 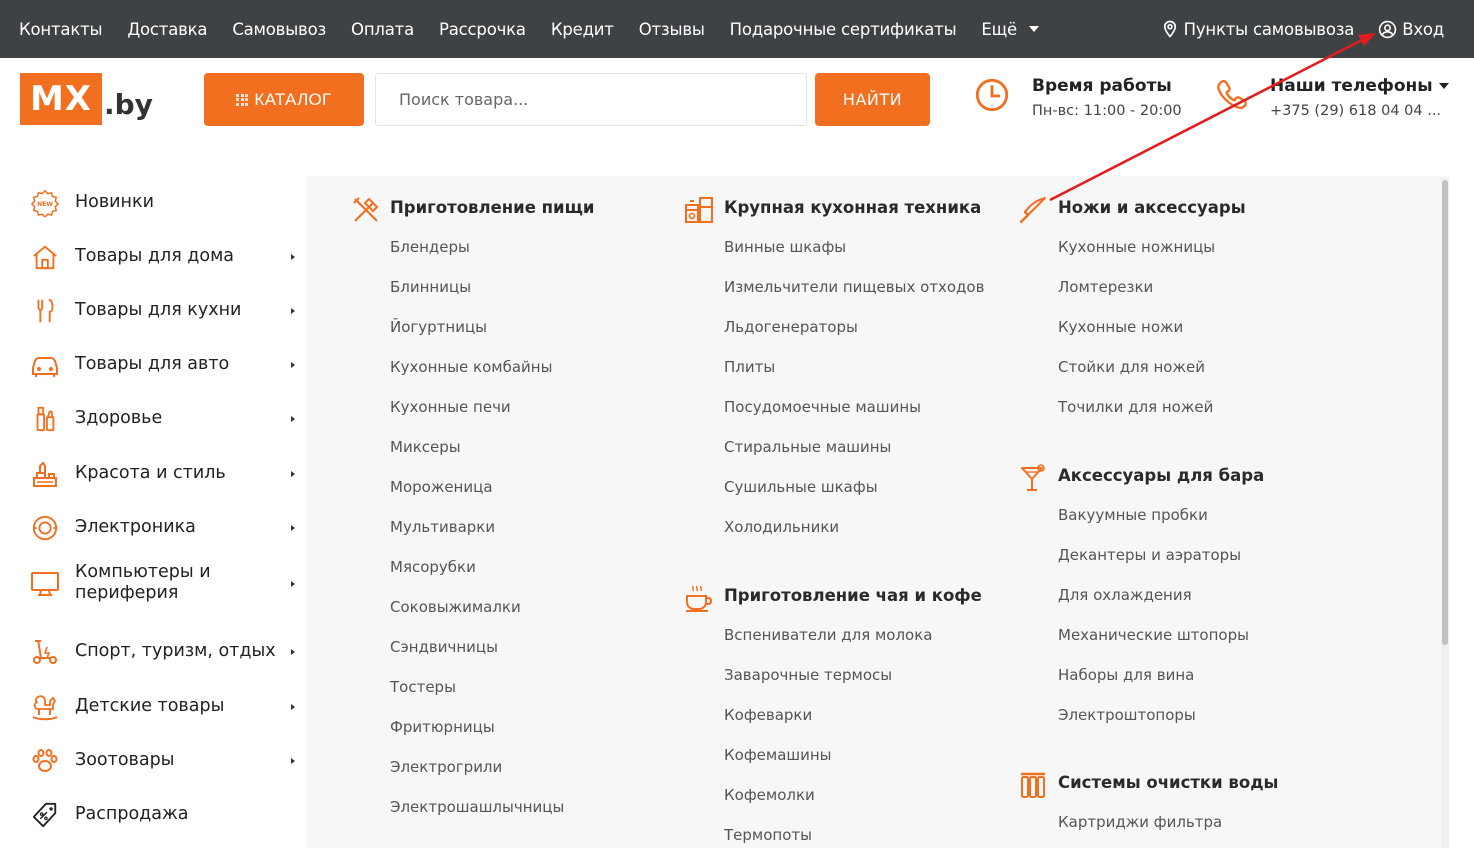 What do you see at coordinates (446, 767) in the screenshot?
I see `submenu-link: Электрогрили` at bounding box center [446, 767].